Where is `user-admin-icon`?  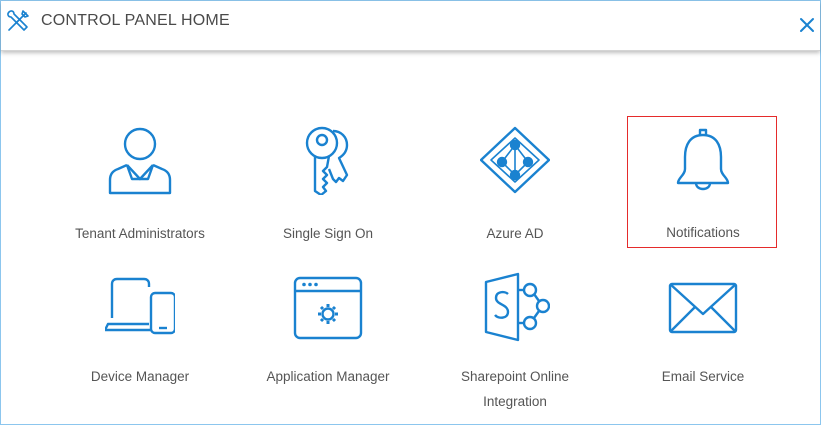 user-admin-icon is located at coordinates (140, 161).